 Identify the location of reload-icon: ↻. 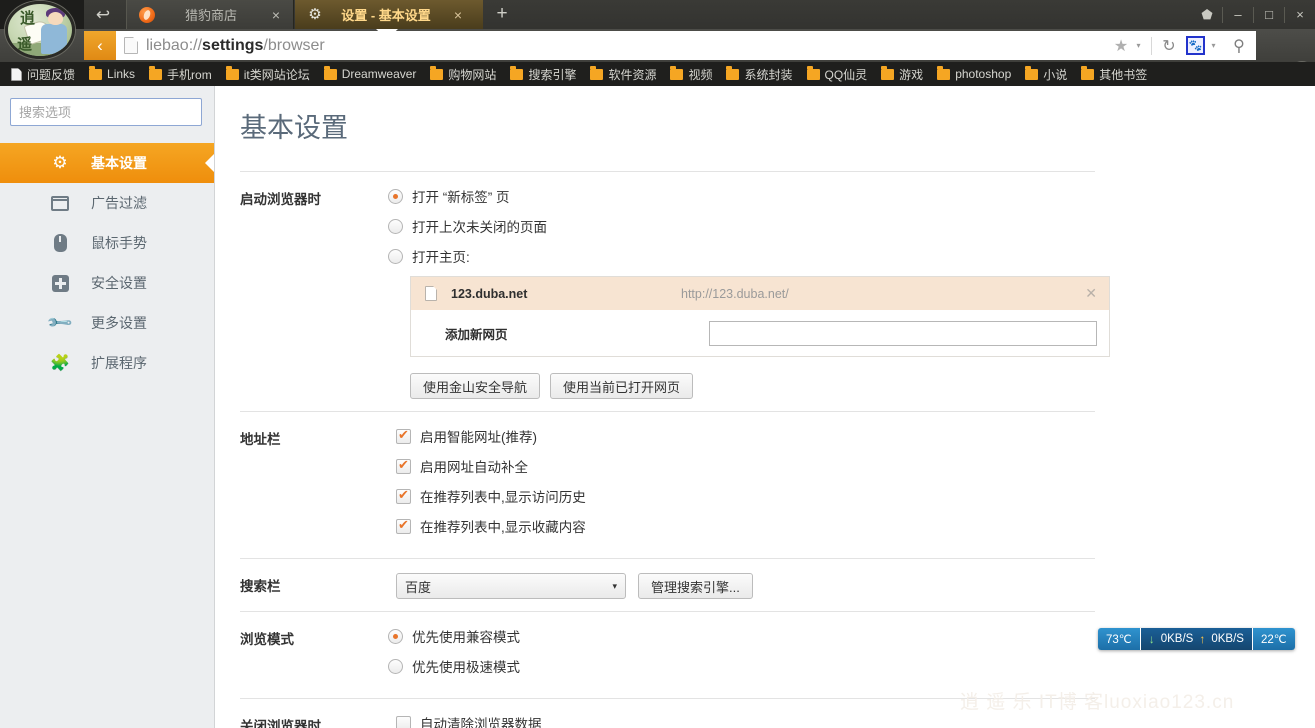
(1169, 46).